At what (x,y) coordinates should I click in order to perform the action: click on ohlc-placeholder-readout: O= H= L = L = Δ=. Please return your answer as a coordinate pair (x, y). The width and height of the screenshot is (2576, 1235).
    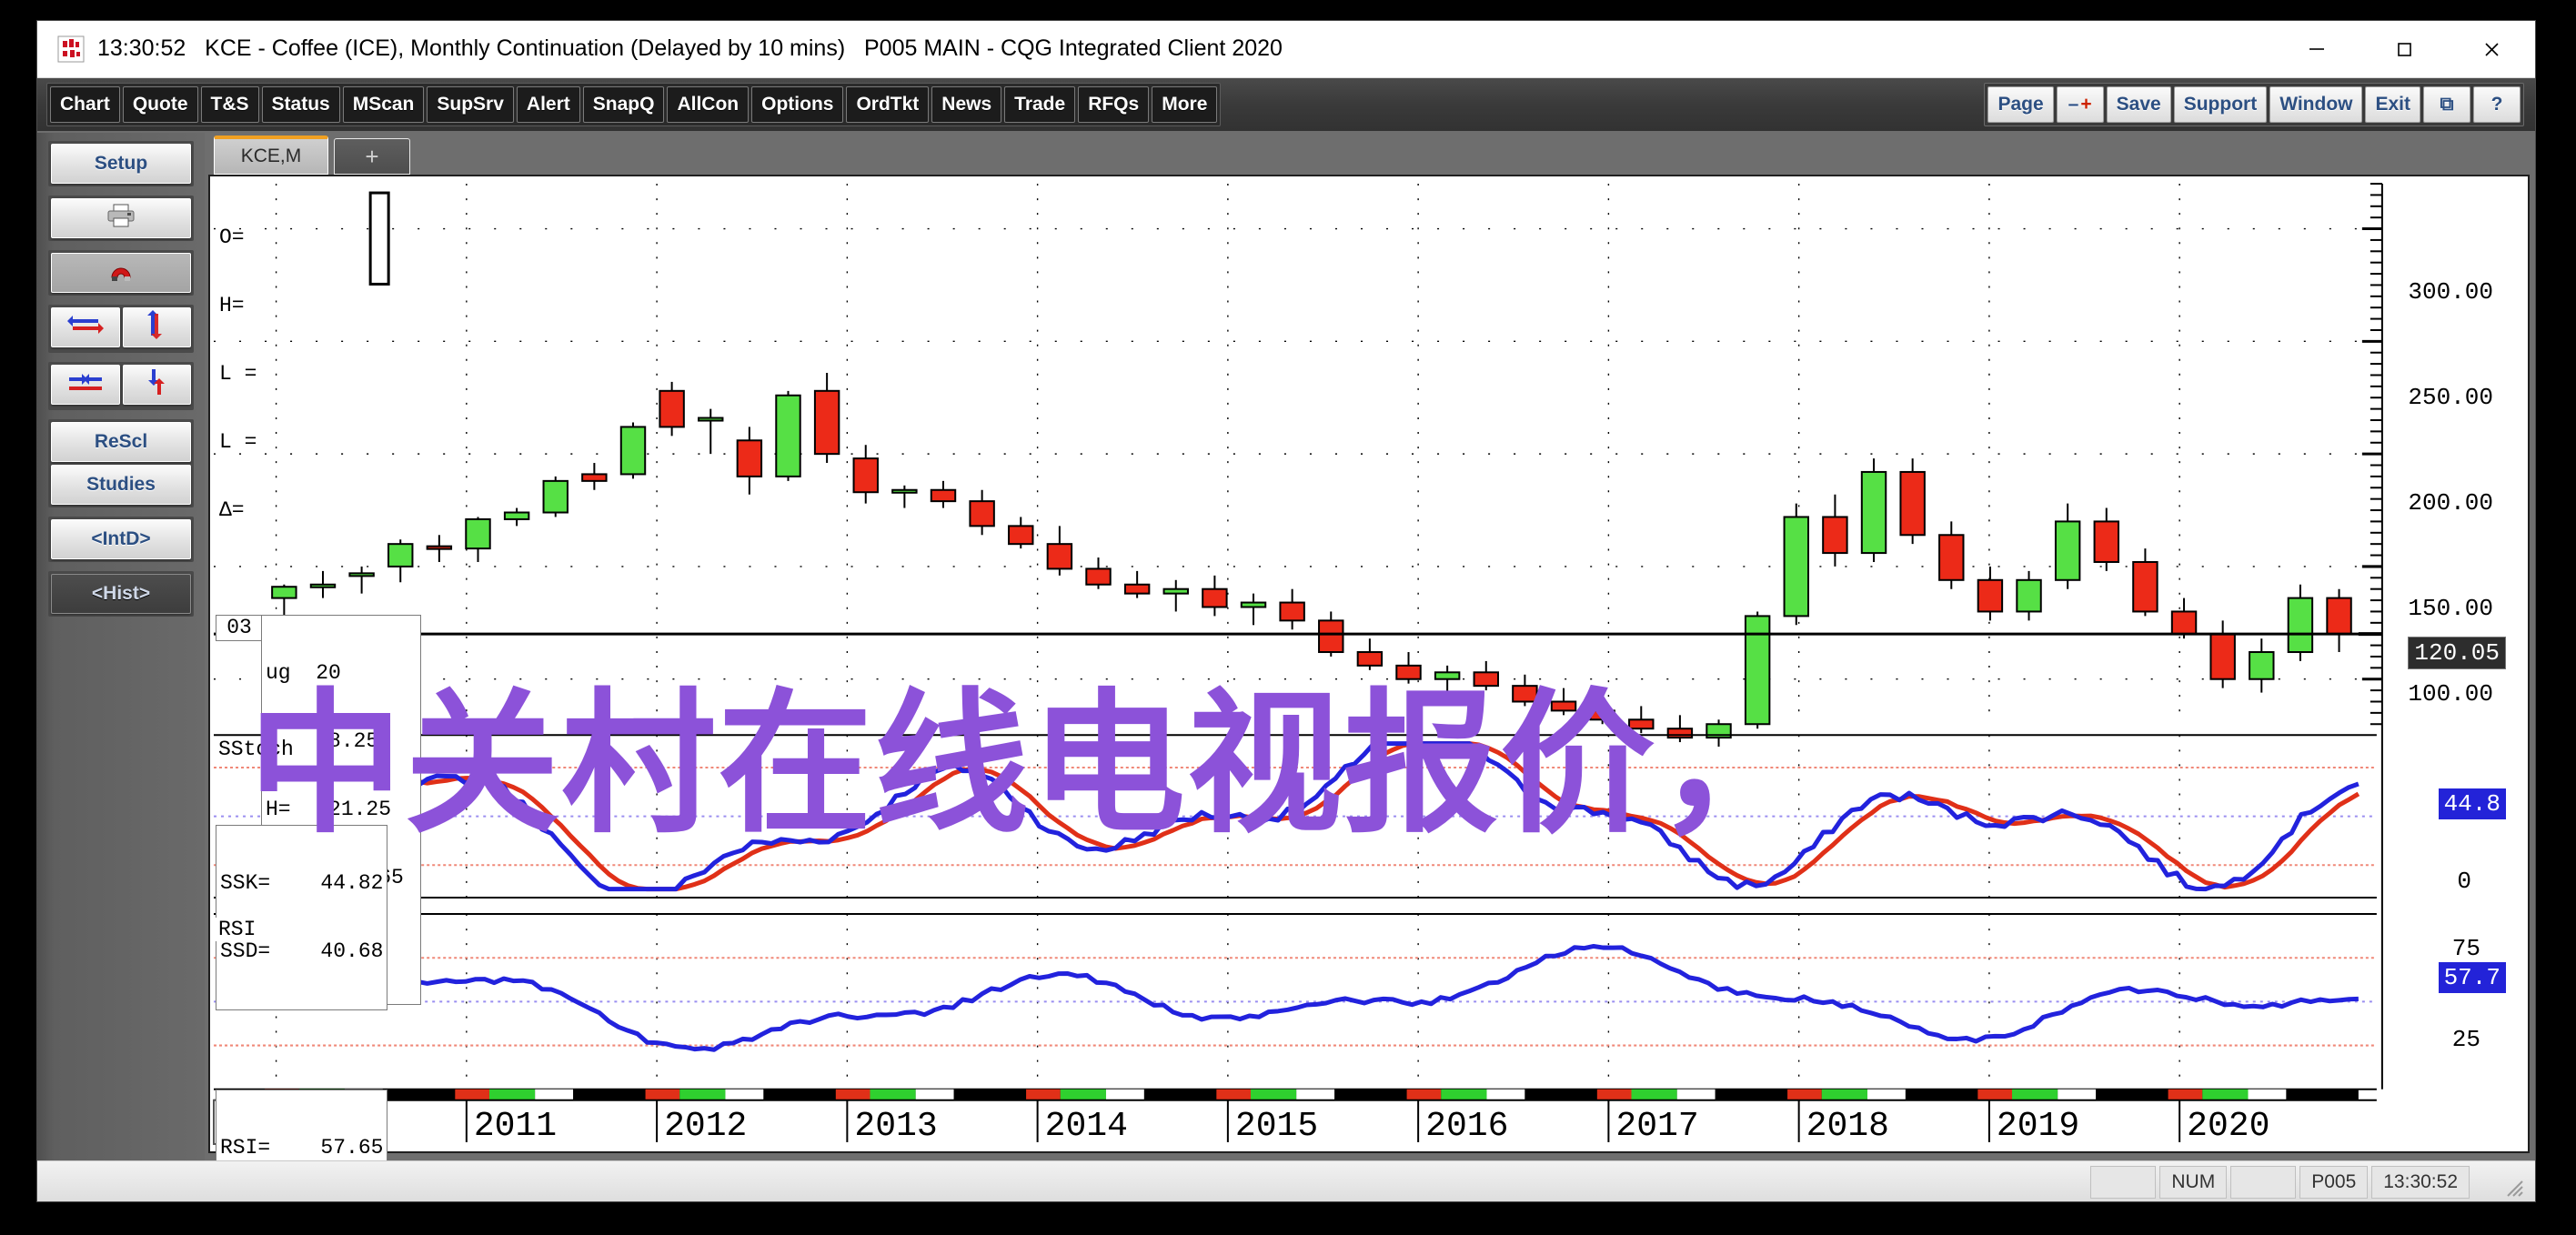
    Looking at the image, I should click on (295, 374).